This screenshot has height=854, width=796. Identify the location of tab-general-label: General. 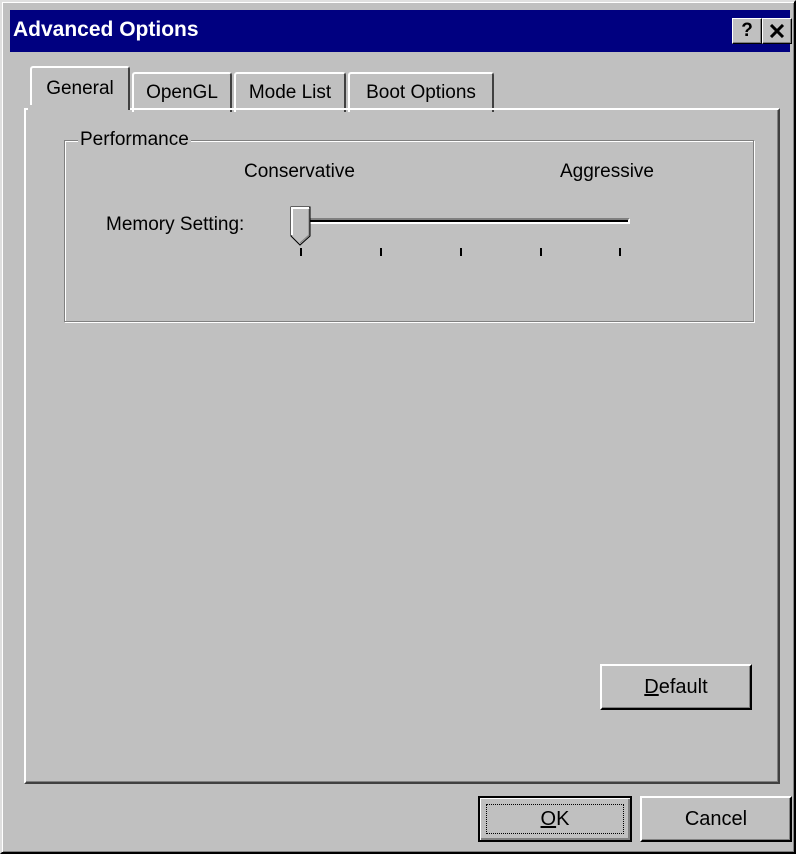
(80, 88).